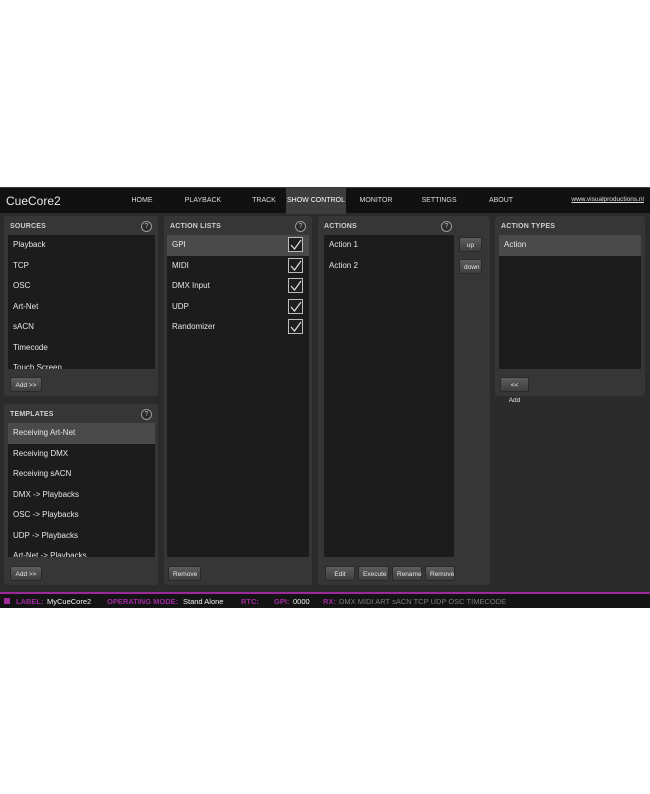  I want to click on action-lists-title: ACTION LISTS, so click(196, 226).